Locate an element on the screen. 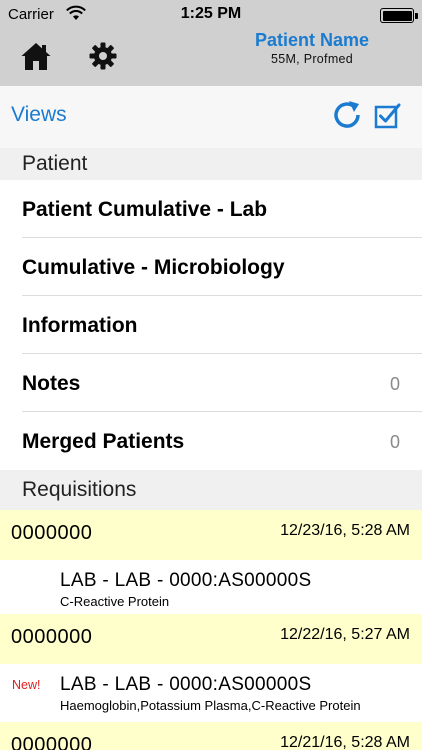 This screenshot has width=422, height=750. home-icon is located at coordinates (36, 56).